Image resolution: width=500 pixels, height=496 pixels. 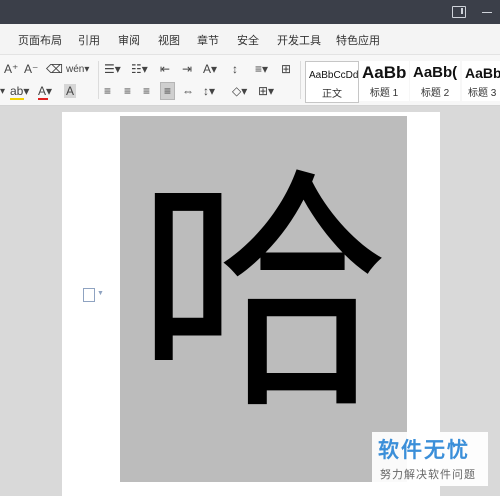 What do you see at coordinates (19, 91) in the screenshot?
I see `highlight-icon: ab▾` at bounding box center [19, 91].